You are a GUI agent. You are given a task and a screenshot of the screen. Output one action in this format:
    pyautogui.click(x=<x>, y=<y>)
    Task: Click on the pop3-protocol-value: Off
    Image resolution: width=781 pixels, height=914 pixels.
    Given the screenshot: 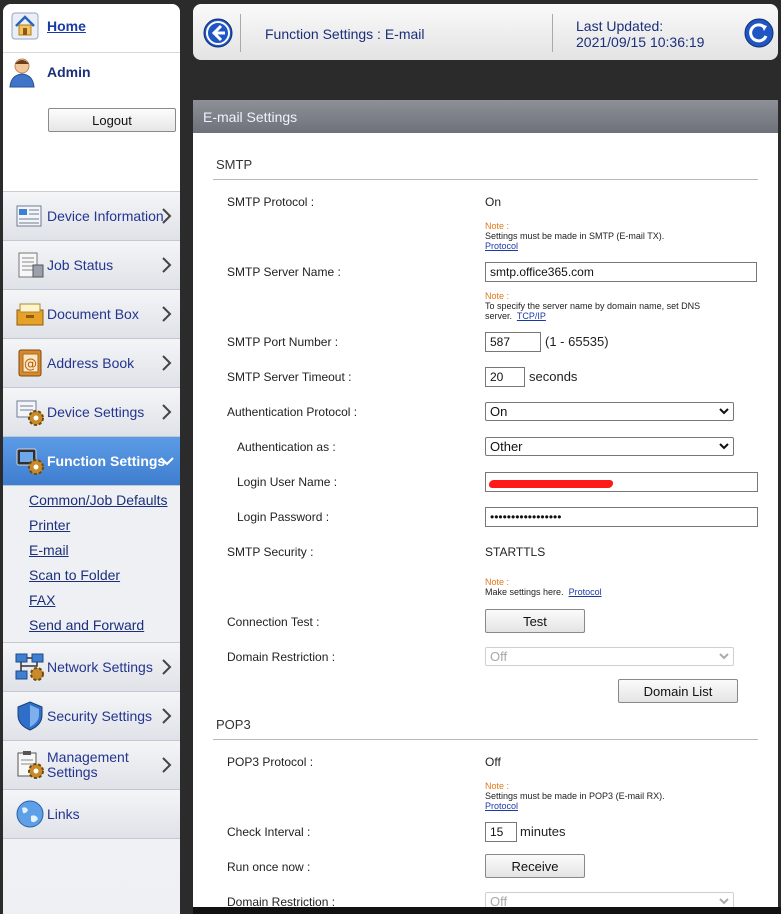 What is the action you would take?
    pyautogui.click(x=493, y=762)
    